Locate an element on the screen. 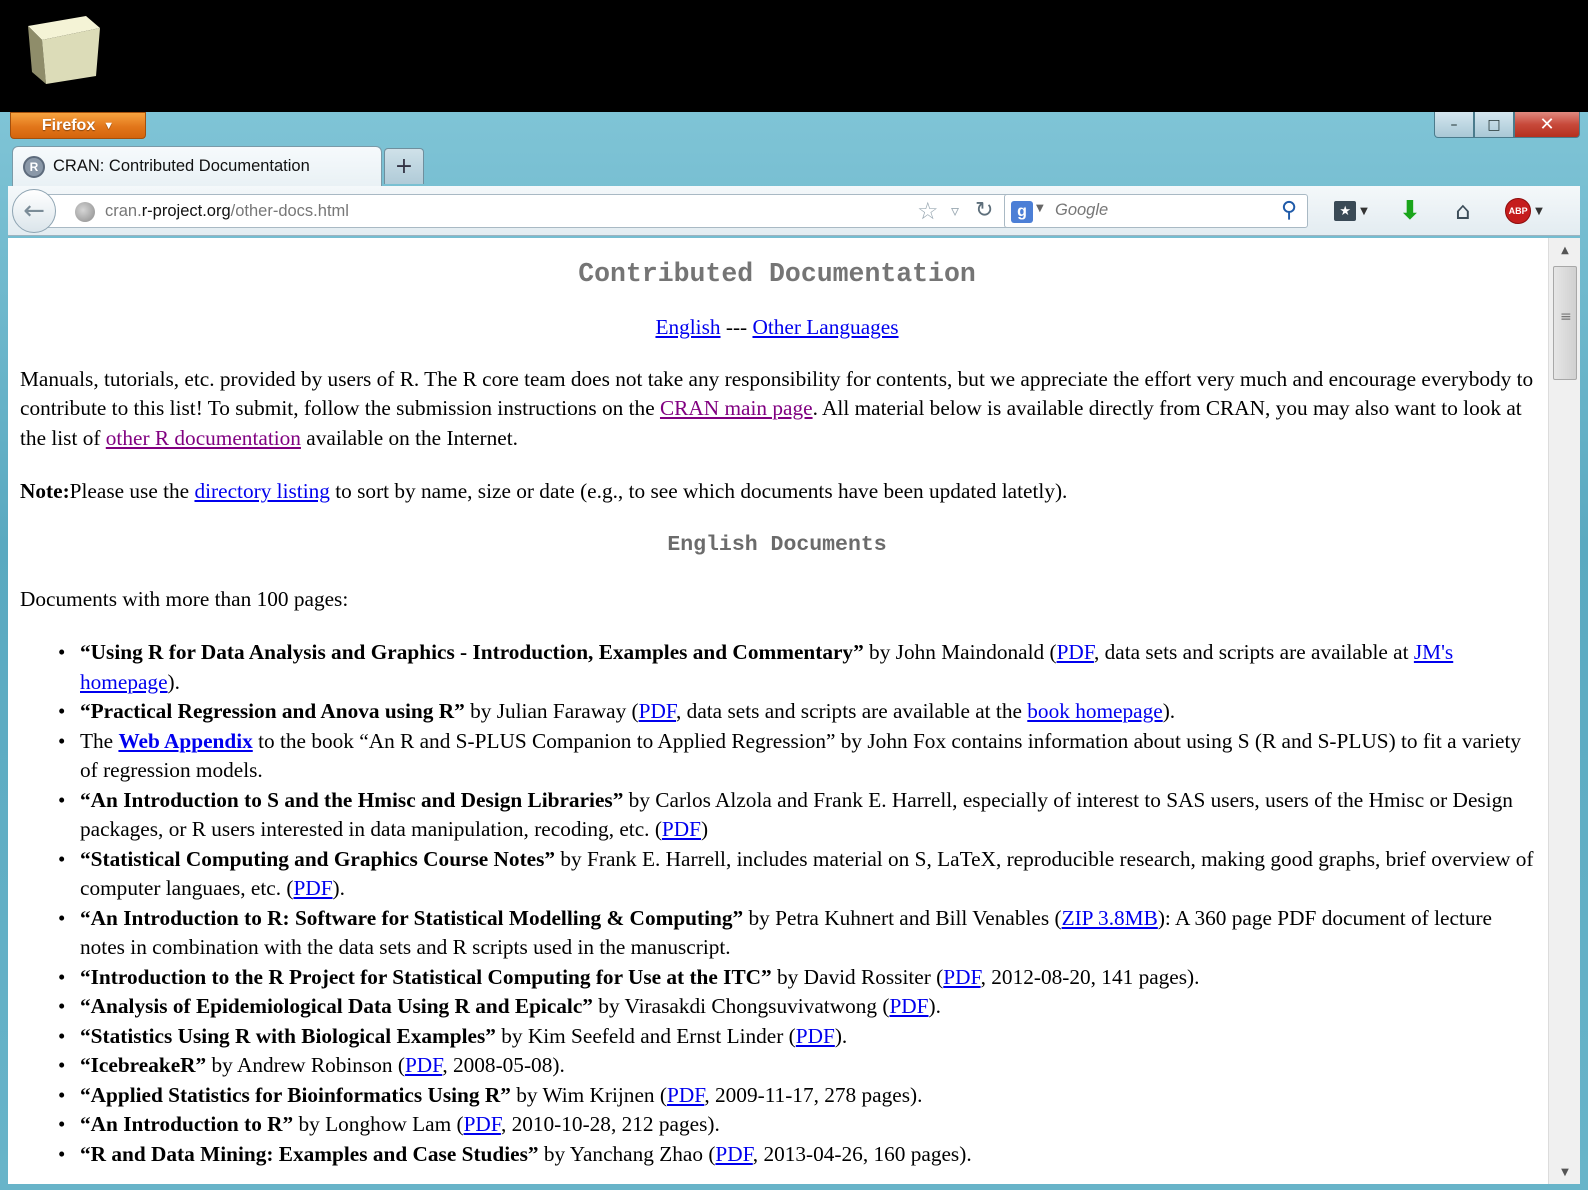  adblock-plus-button: ABP ▼ is located at coordinates (1524, 211).